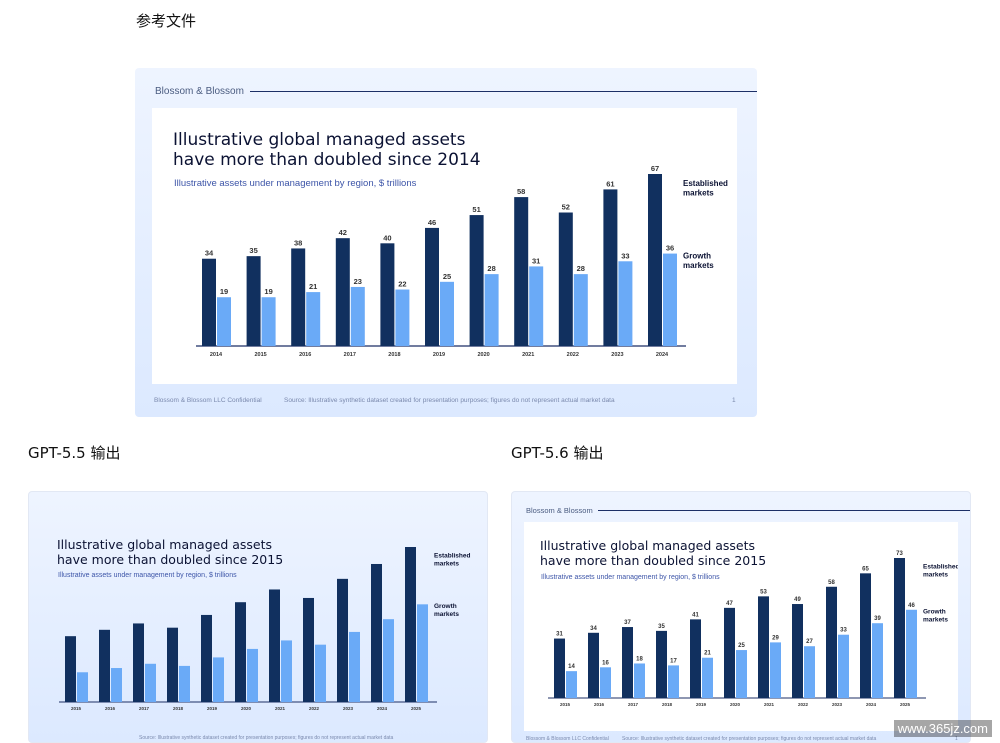  Describe the element at coordinates (503, 91) in the screenshot. I see `brand-divider` at that location.